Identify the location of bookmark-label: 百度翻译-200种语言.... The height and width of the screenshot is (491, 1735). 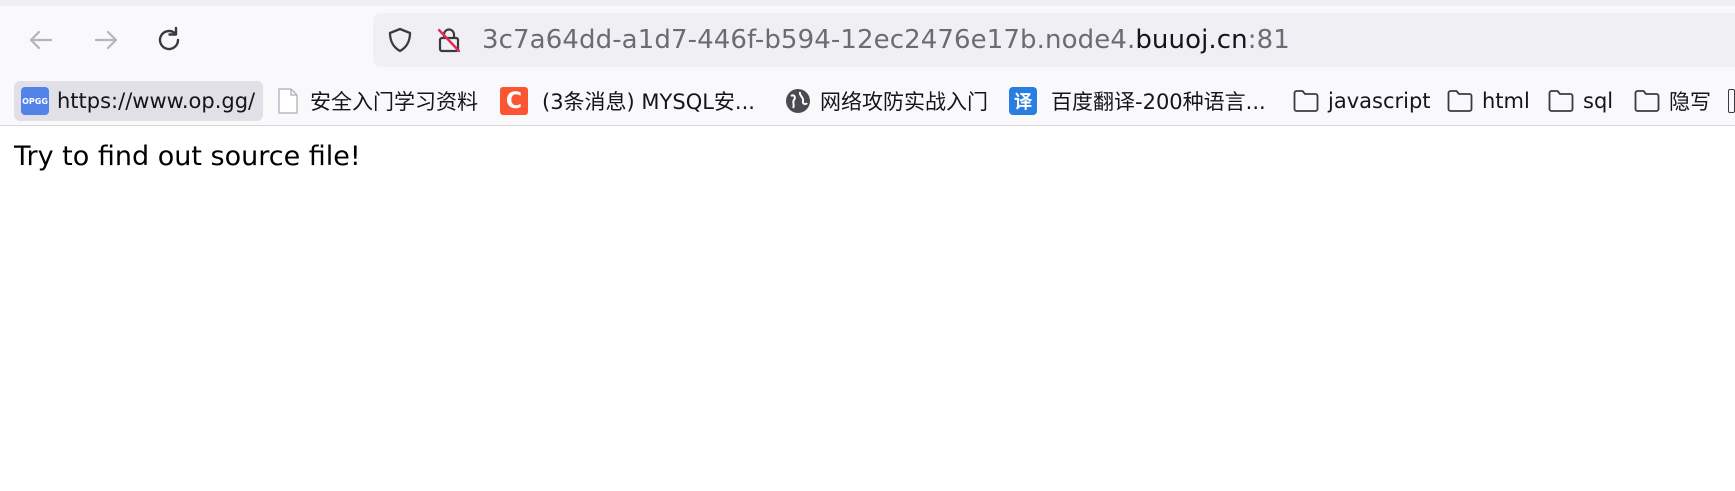
(1158, 102).